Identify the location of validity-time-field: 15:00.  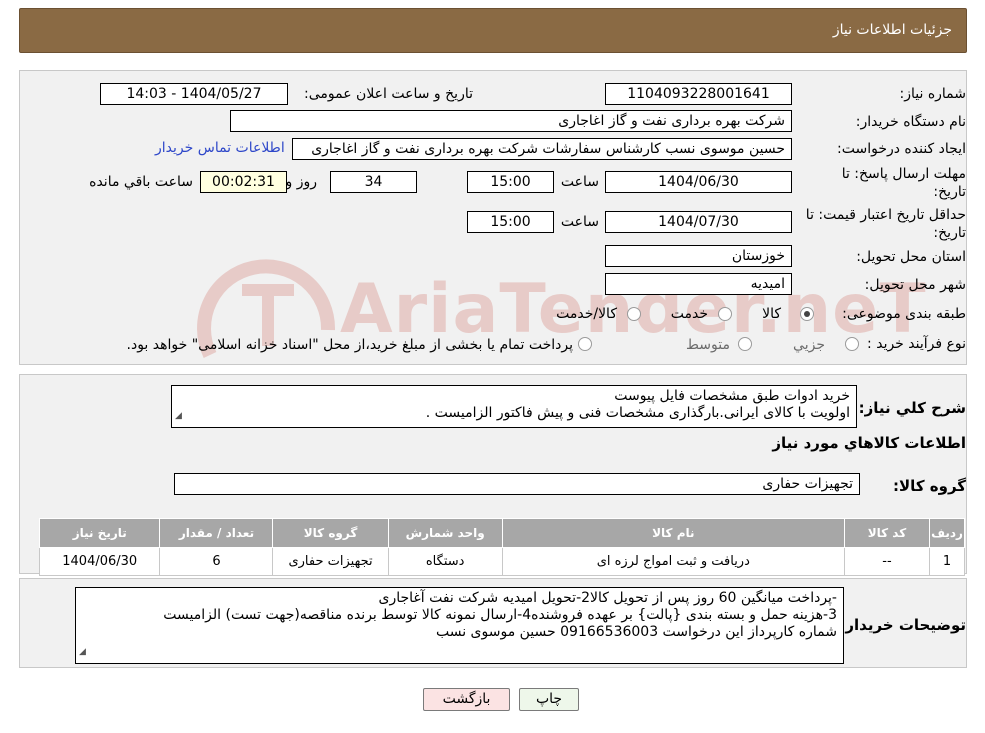
(510, 222).